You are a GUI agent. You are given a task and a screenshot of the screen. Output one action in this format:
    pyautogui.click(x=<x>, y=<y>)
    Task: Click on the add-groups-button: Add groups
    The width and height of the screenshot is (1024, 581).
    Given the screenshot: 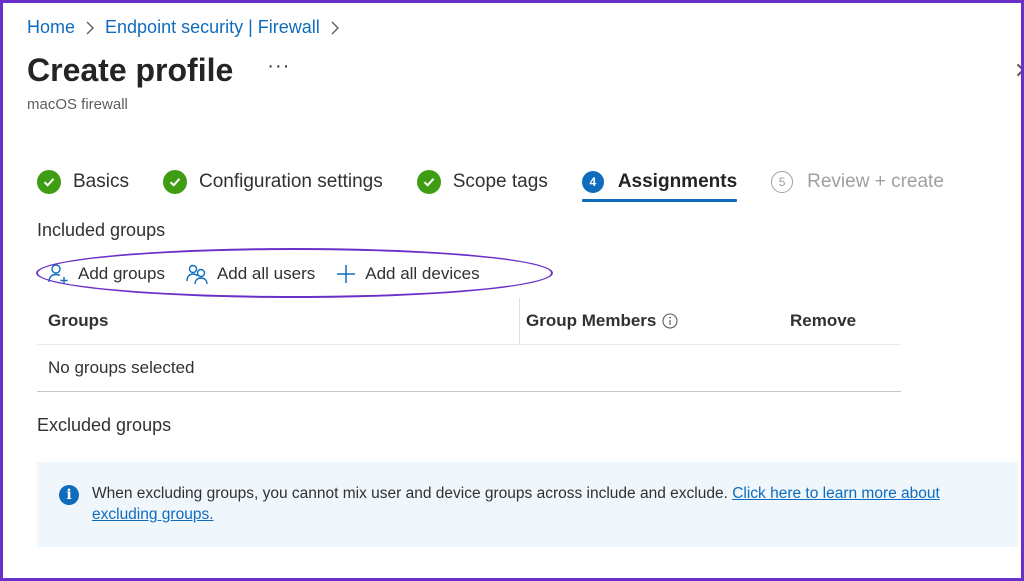 What is the action you would take?
    pyautogui.click(x=105, y=274)
    